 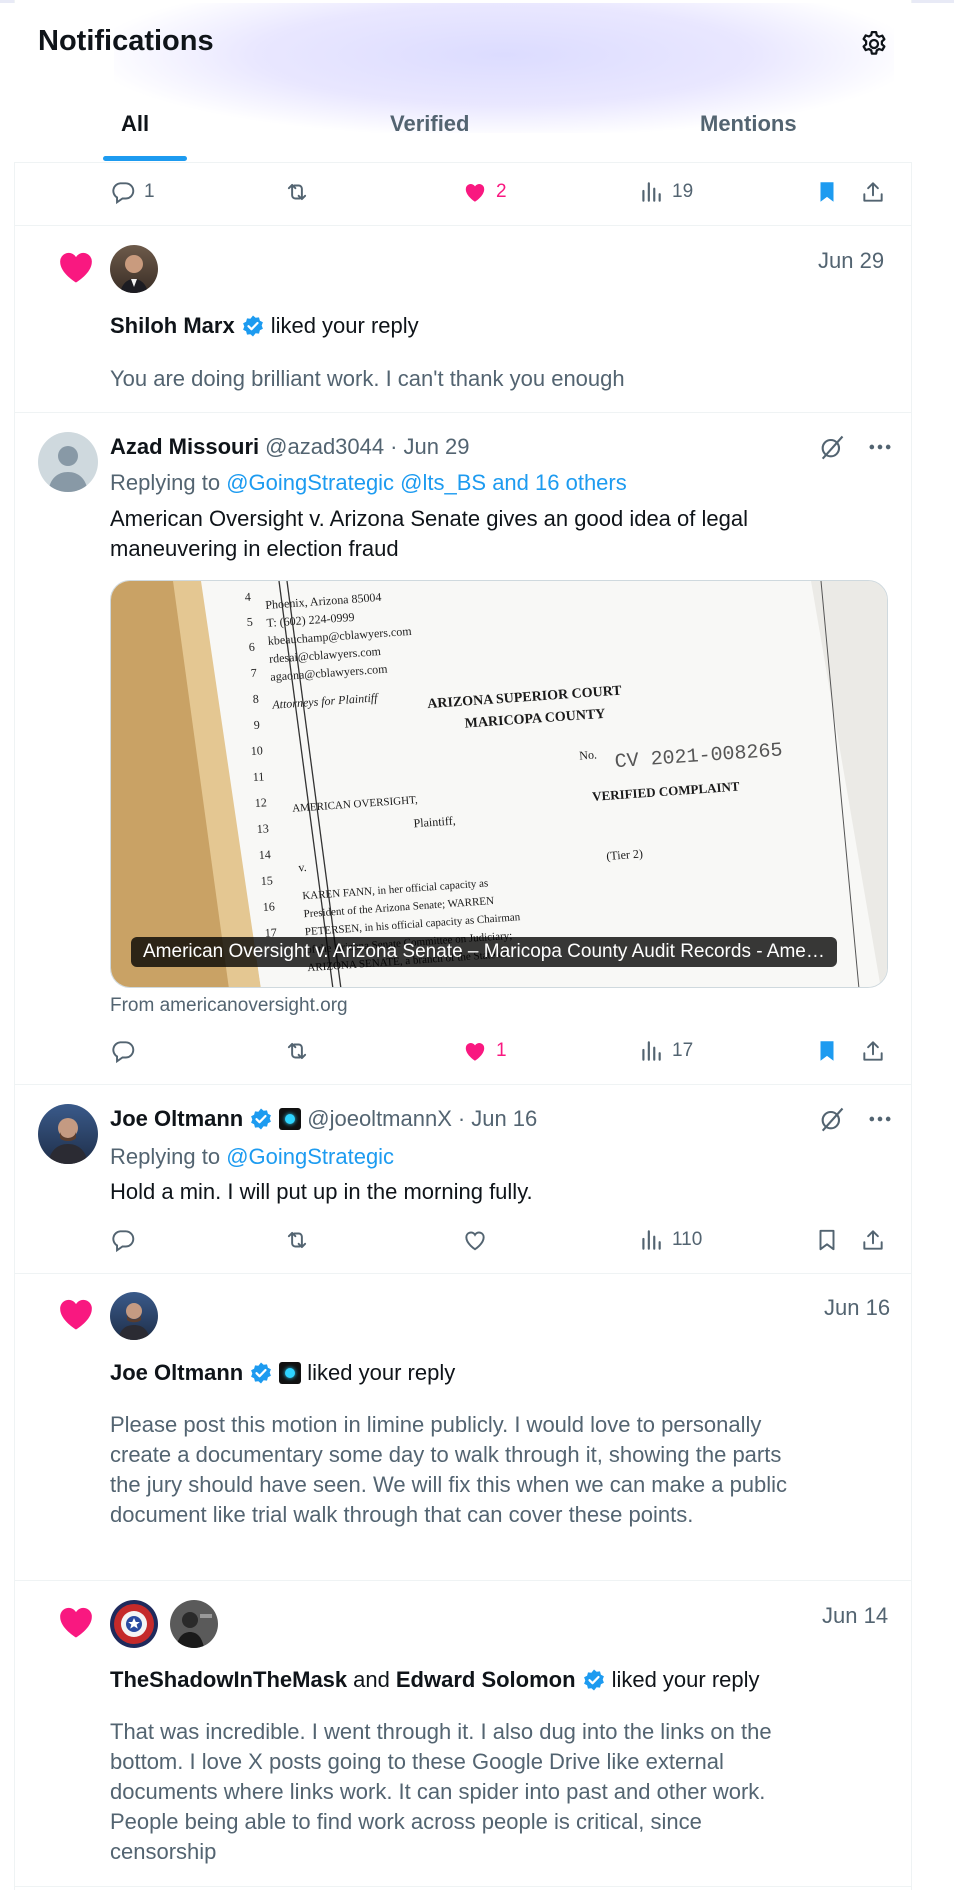 What do you see at coordinates (258, 776) in the screenshot?
I see `doc-line-number: 11` at bounding box center [258, 776].